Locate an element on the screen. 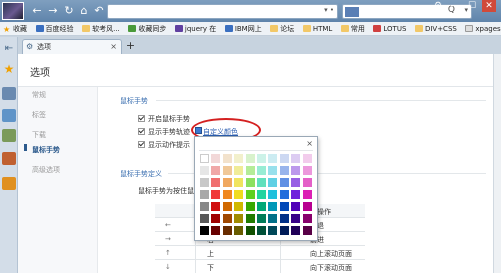  bookmark-item: 常用 is located at coordinates (352, 28).